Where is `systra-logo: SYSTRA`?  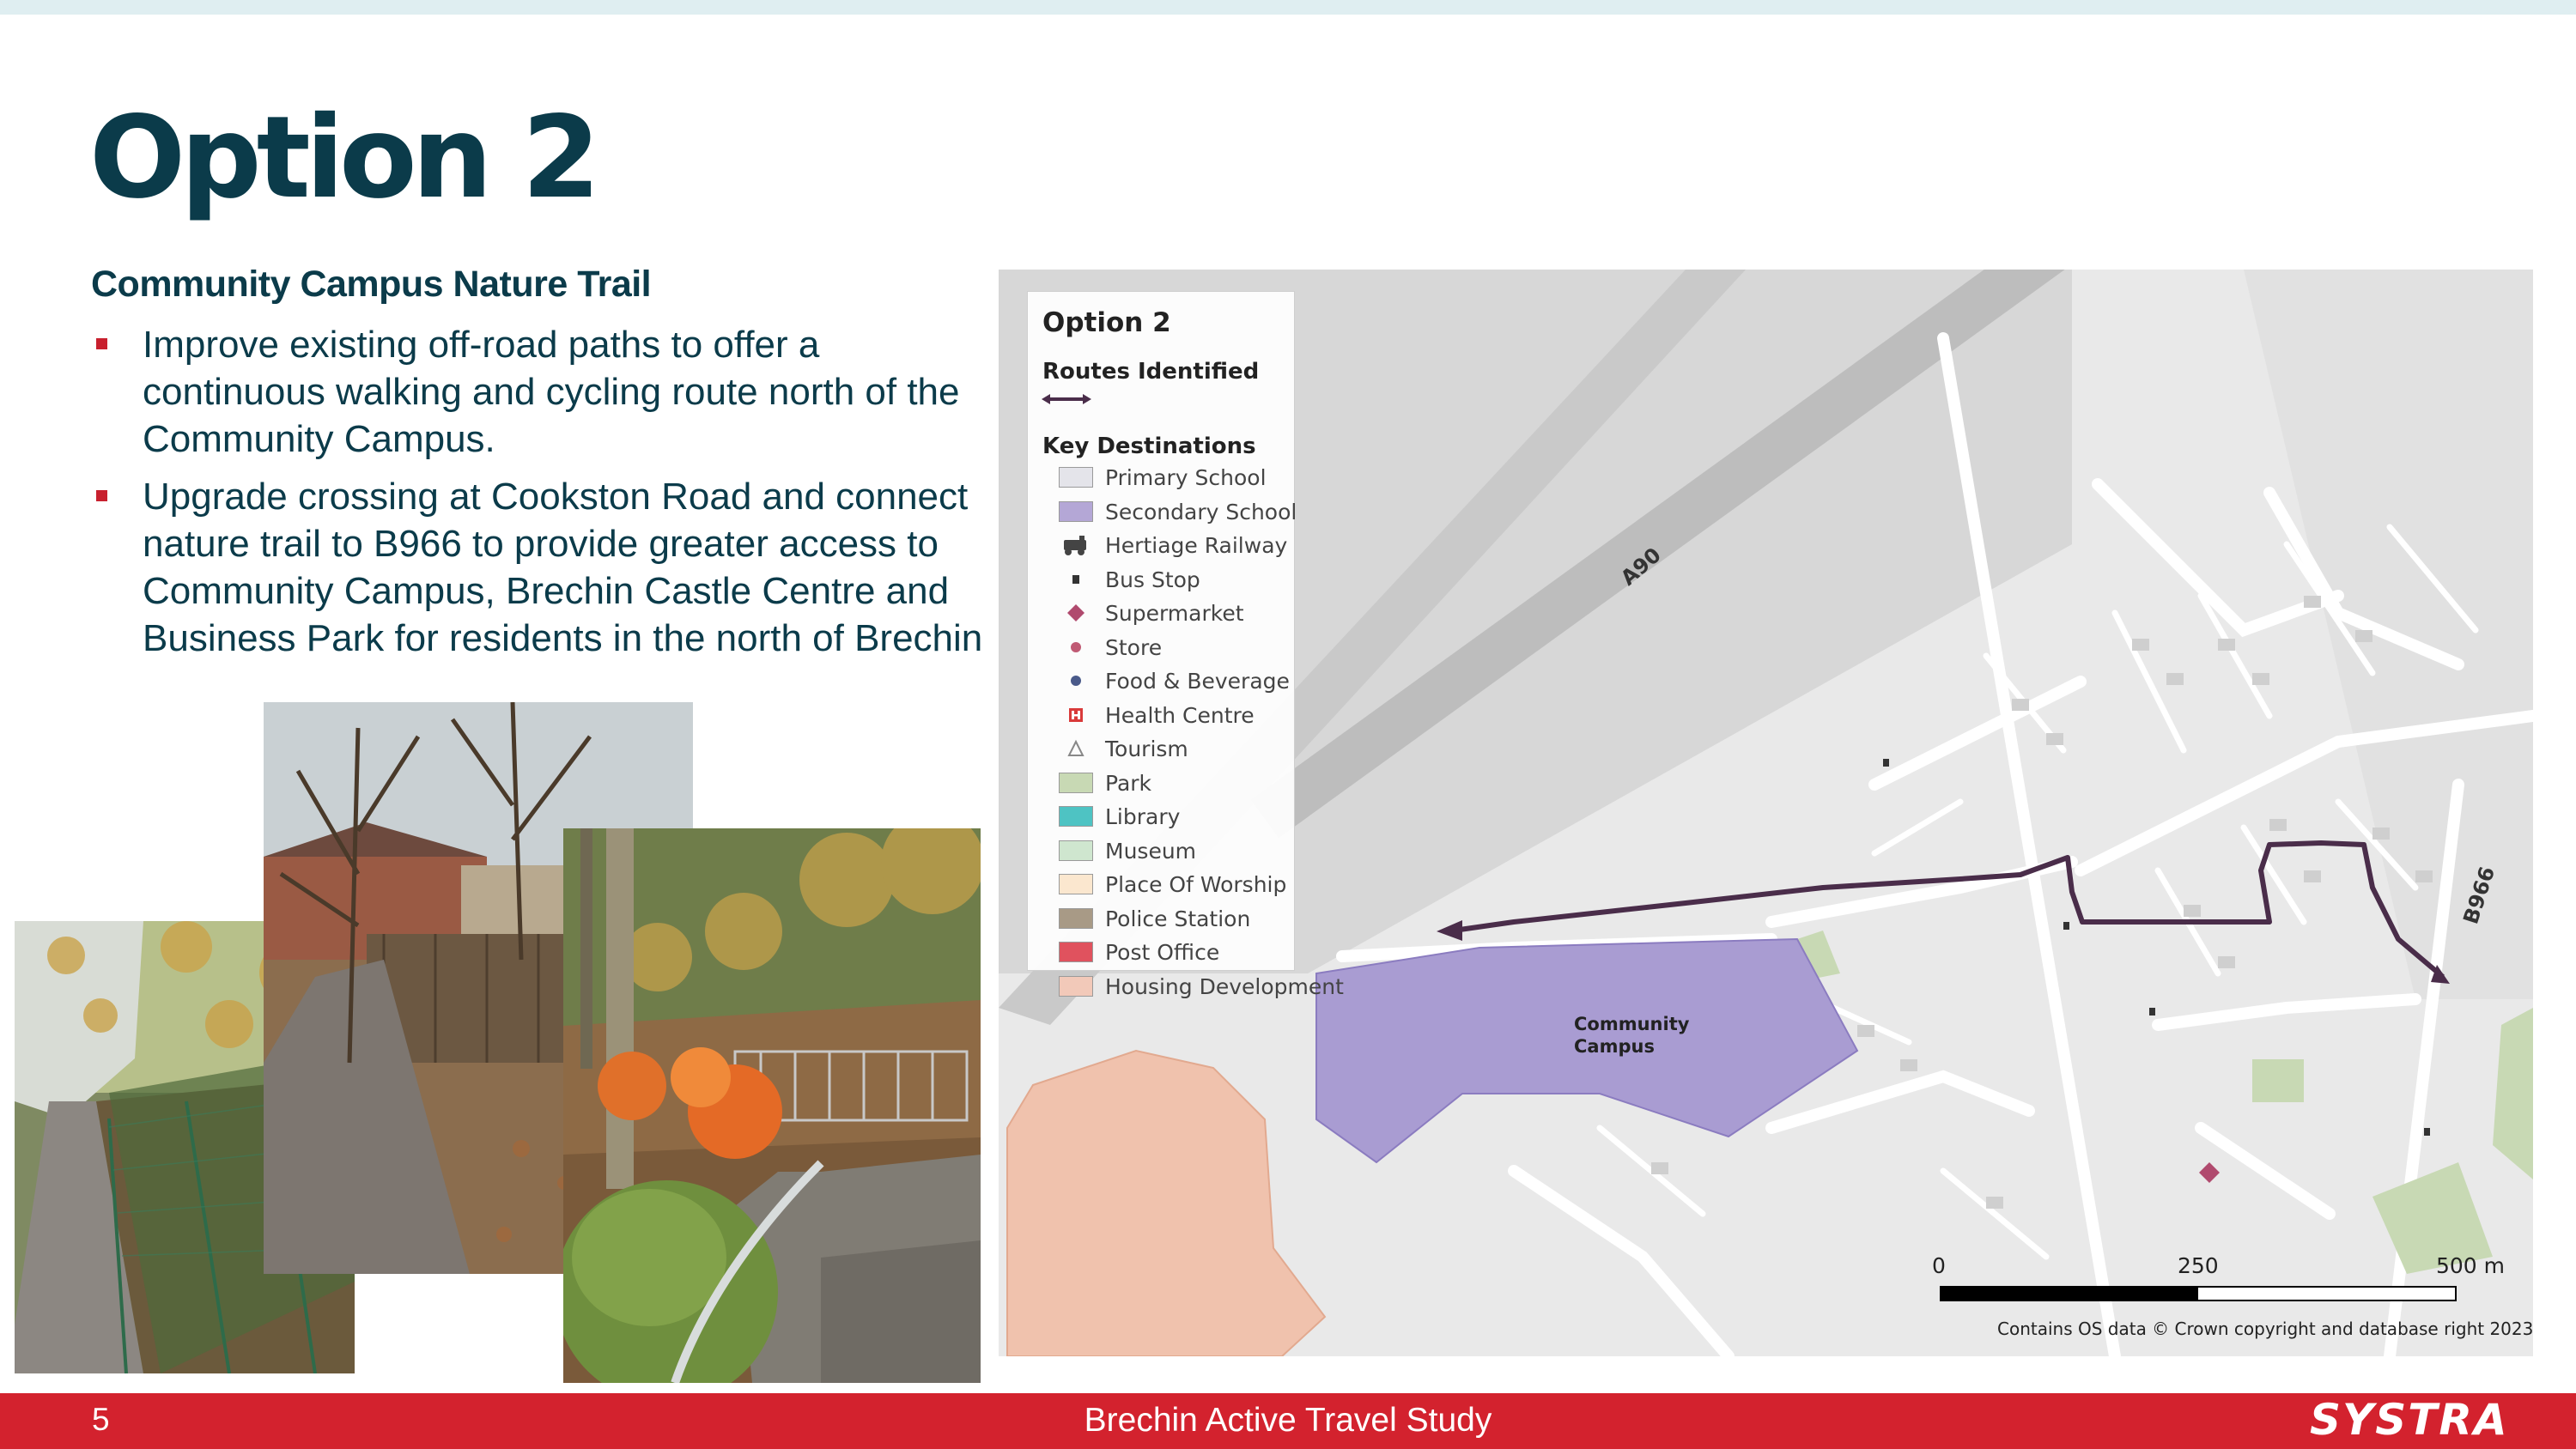
systra-logo: SYSTRA is located at coordinates (2409, 1420).